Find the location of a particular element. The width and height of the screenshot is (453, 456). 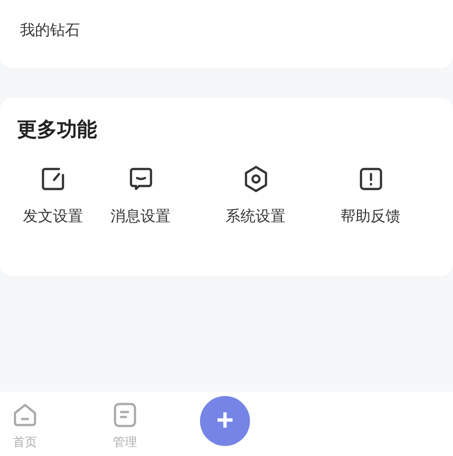

feature-label: 发文设置 is located at coordinates (53, 216).